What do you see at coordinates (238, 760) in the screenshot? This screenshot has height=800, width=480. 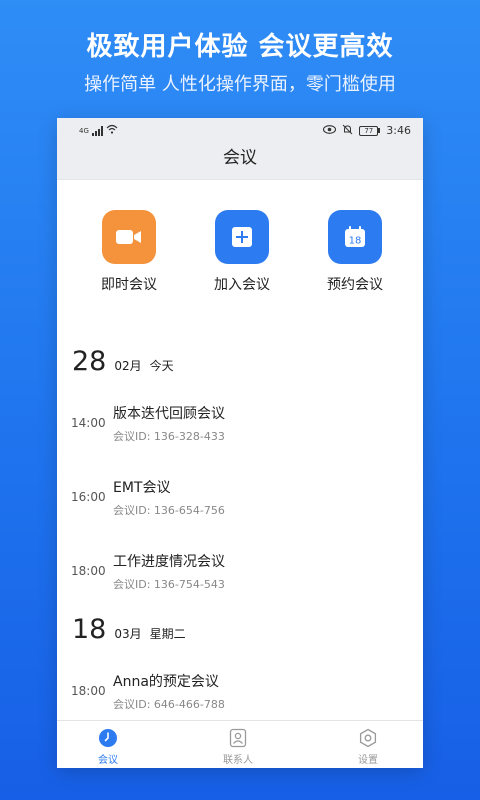 I see `tab-contacts-label: 联系人` at bounding box center [238, 760].